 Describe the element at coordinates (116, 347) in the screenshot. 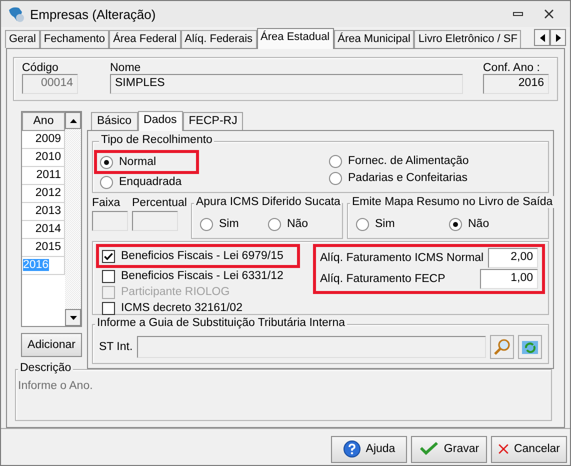

I see `field-label: ST Int.` at that location.